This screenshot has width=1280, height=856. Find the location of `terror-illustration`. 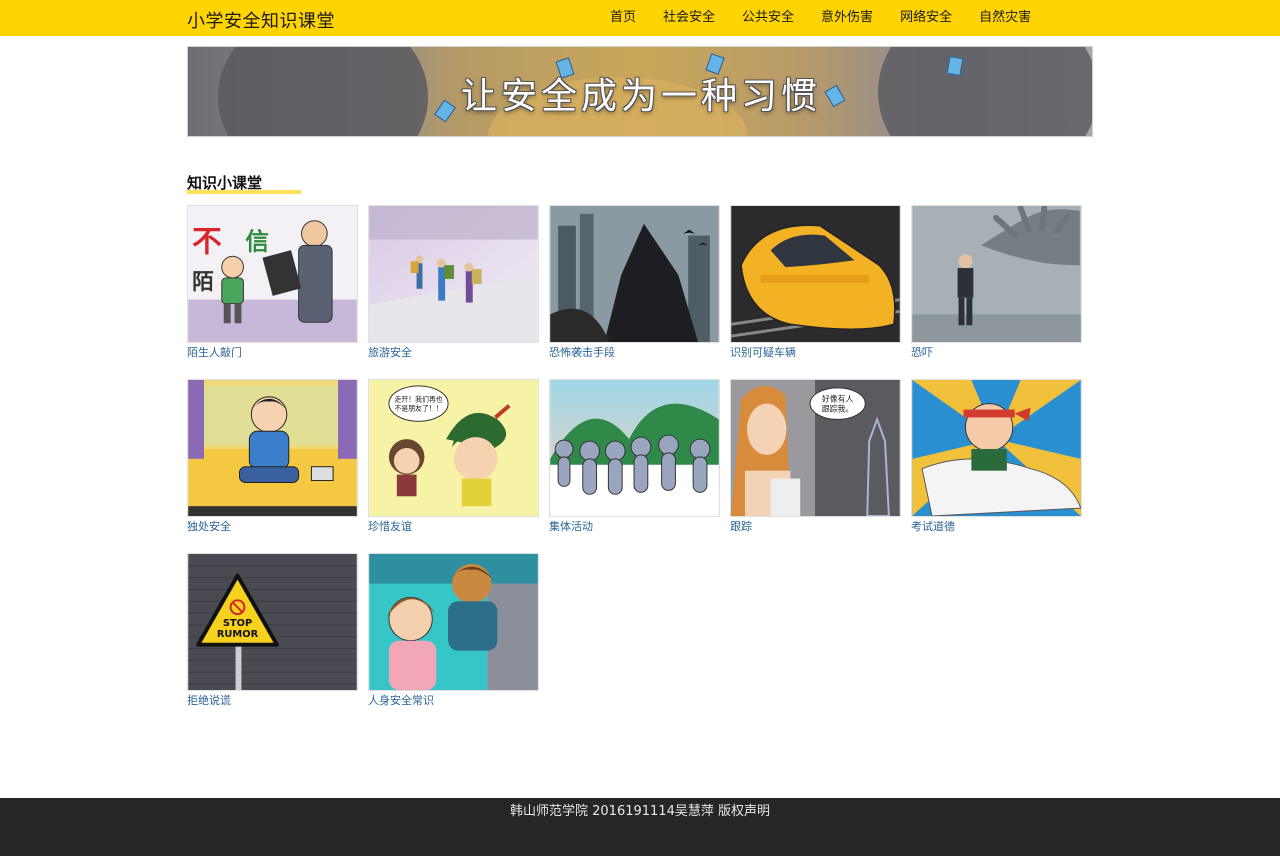

terror-illustration is located at coordinates (634, 274).